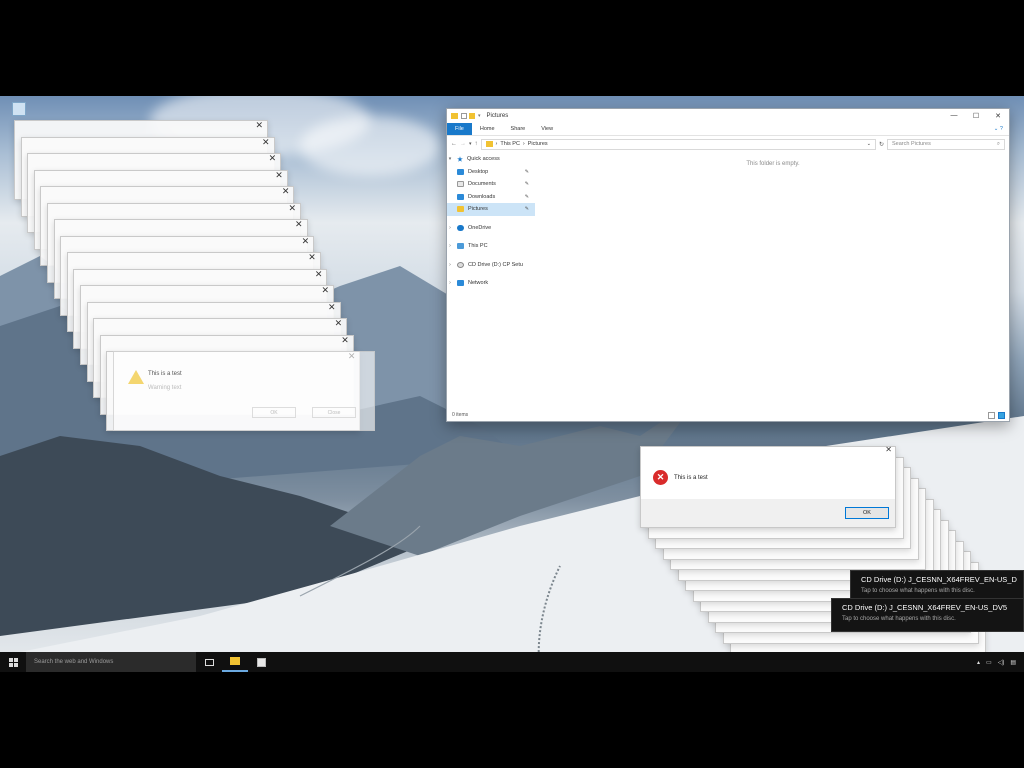 Image resolution: width=1024 pixels, height=768 pixels. What do you see at coordinates (460, 264) in the screenshot?
I see `cd-drive-icon` at bounding box center [460, 264].